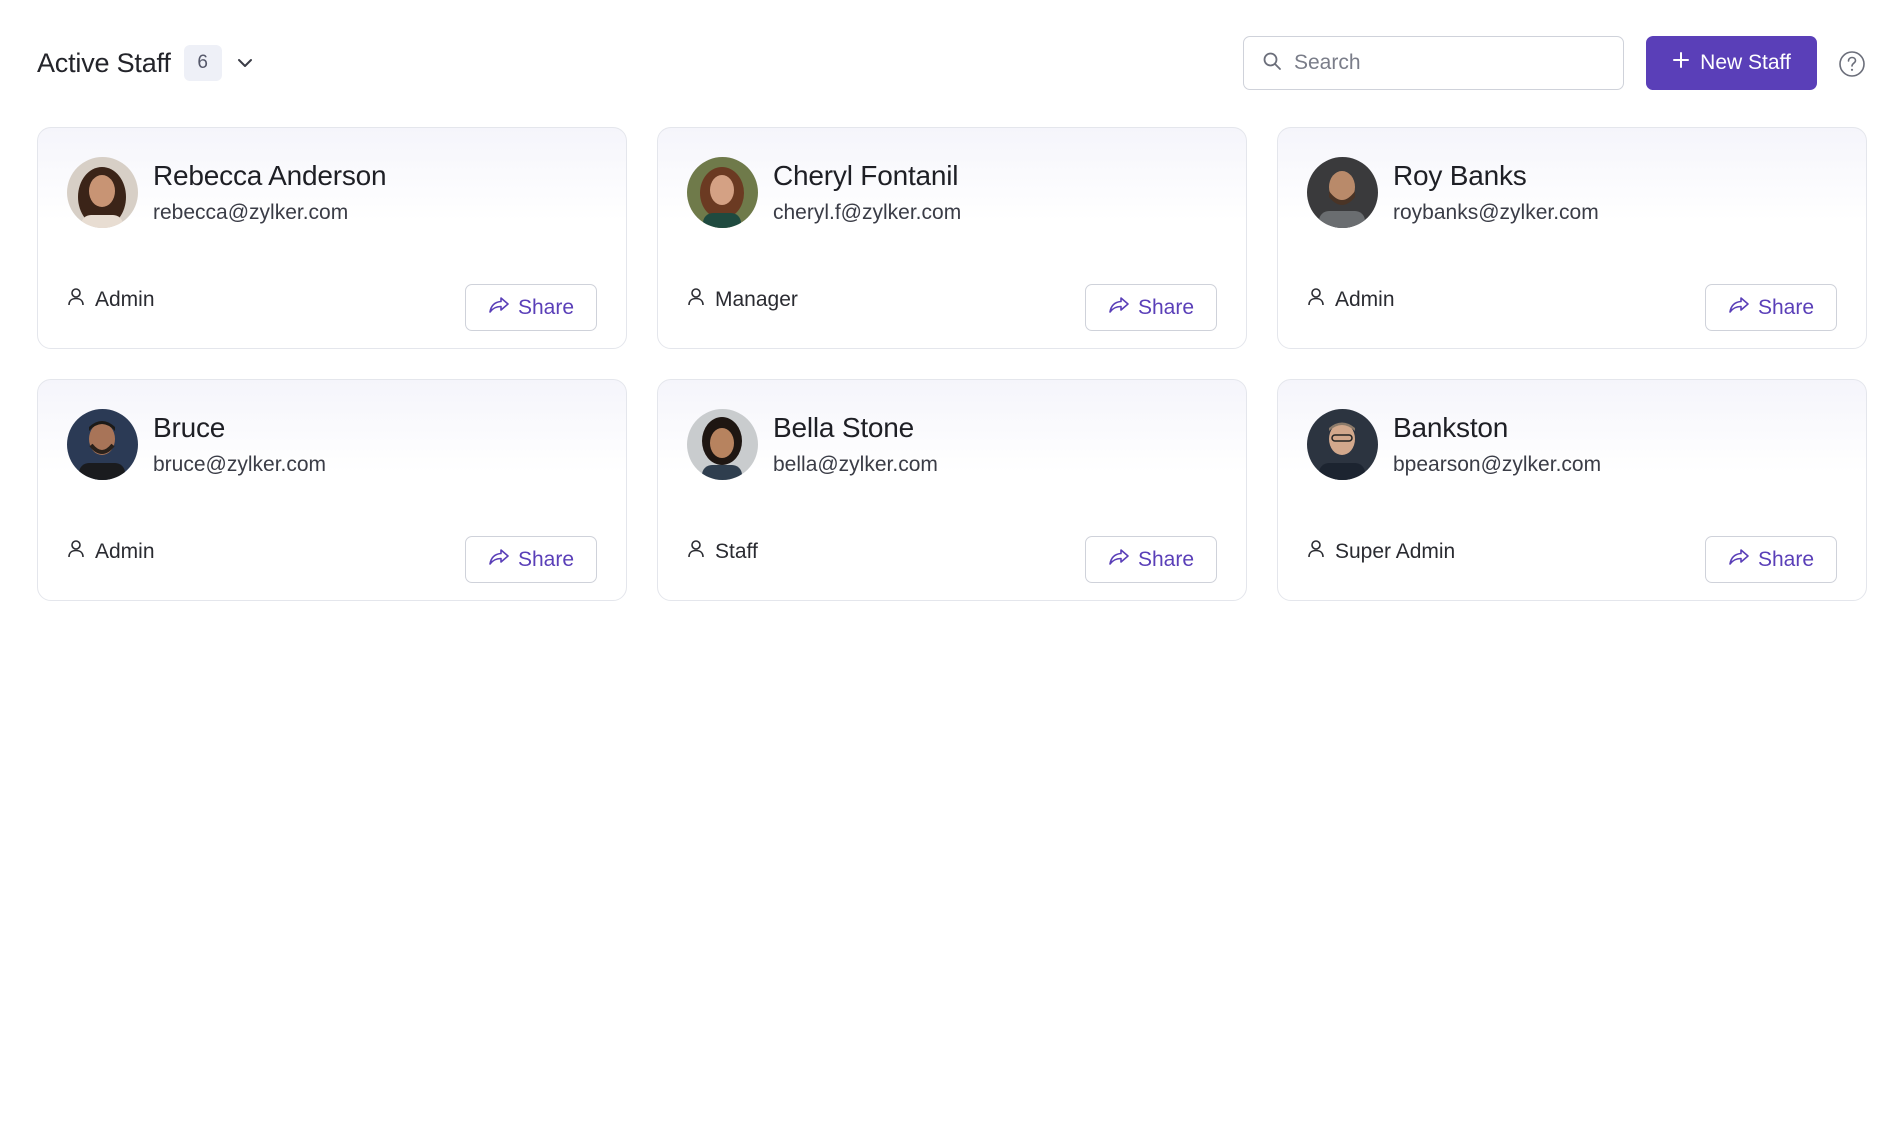 This screenshot has width=1900, height=1145. I want to click on plus-icon, so click(1681, 63).